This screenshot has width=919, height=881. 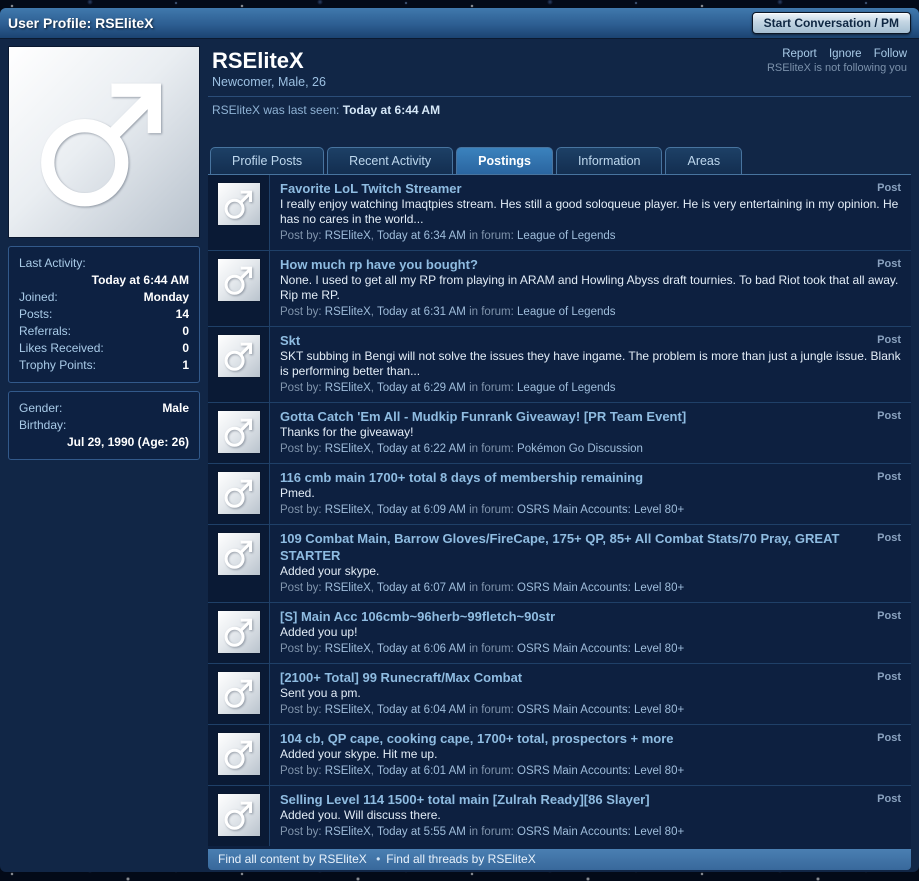 What do you see at coordinates (421, 388) in the screenshot?
I see `post-time-link: Today at 6:29 AM` at bounding box center [421, 388].